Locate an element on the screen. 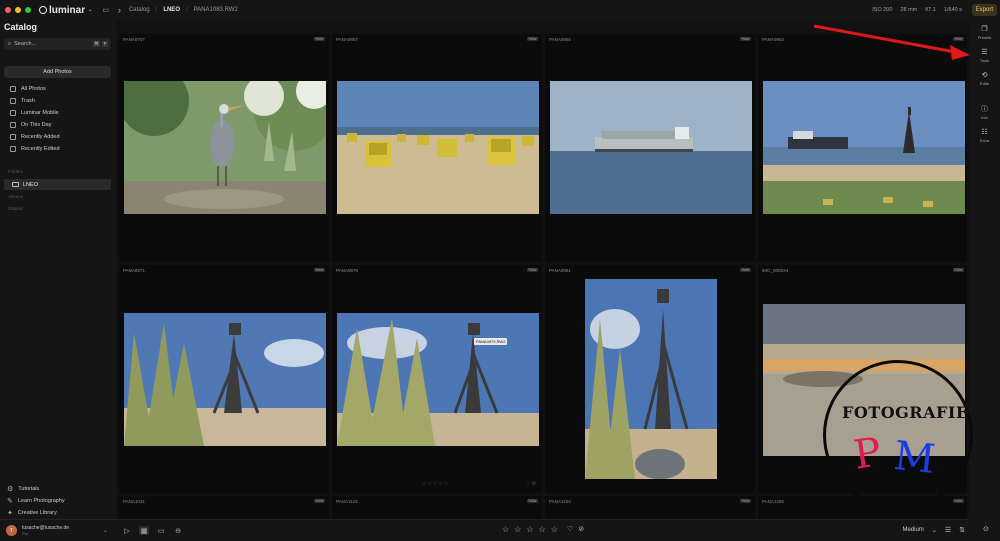 This screenshot has height=541, width=1000. photo-filename: PANA0981 is located at coordinates (560, 270).